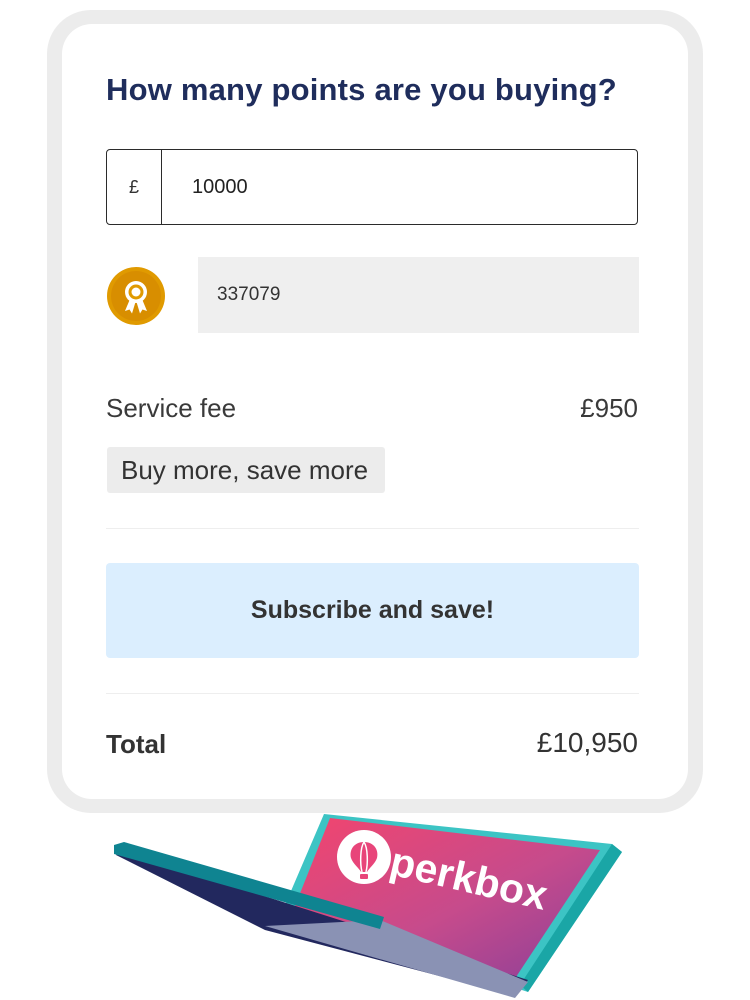  Describe the element at coordinates (136, 296) in the screenshot. I see `award-rosette-icon` at that location.